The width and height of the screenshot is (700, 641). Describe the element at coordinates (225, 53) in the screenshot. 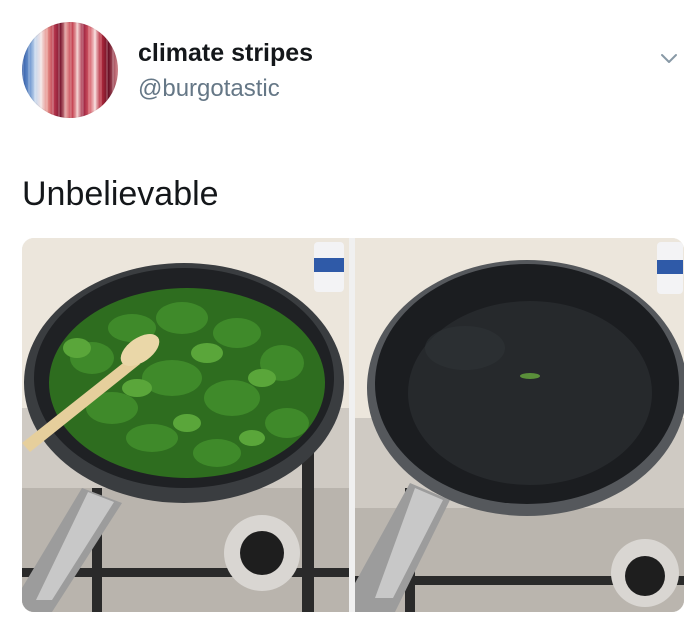

I see `display-name: climate stripes` at that location.